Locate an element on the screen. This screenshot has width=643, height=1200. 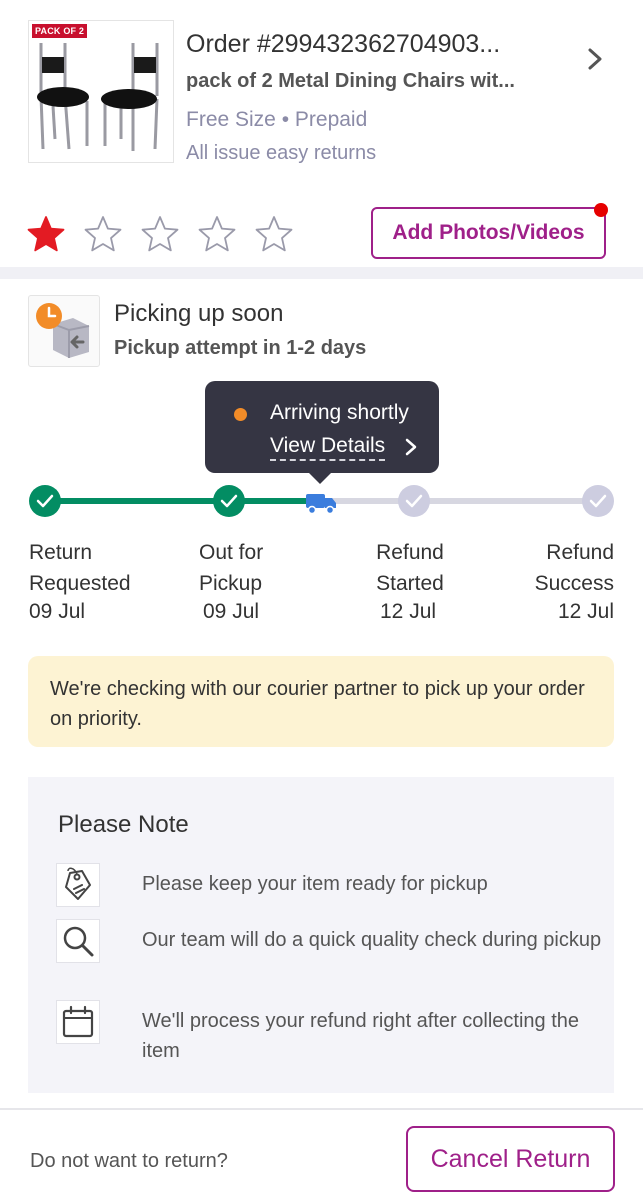
step-dot-out-for-pickup is located at coordinates (229, 501).